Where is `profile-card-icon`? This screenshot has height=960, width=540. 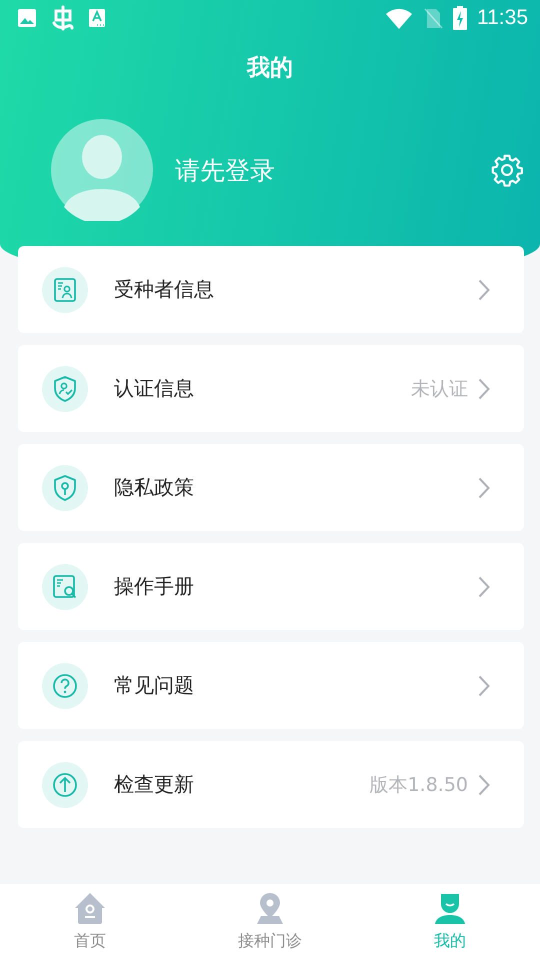 profile-card-icon is located at coordinates (65, 289).